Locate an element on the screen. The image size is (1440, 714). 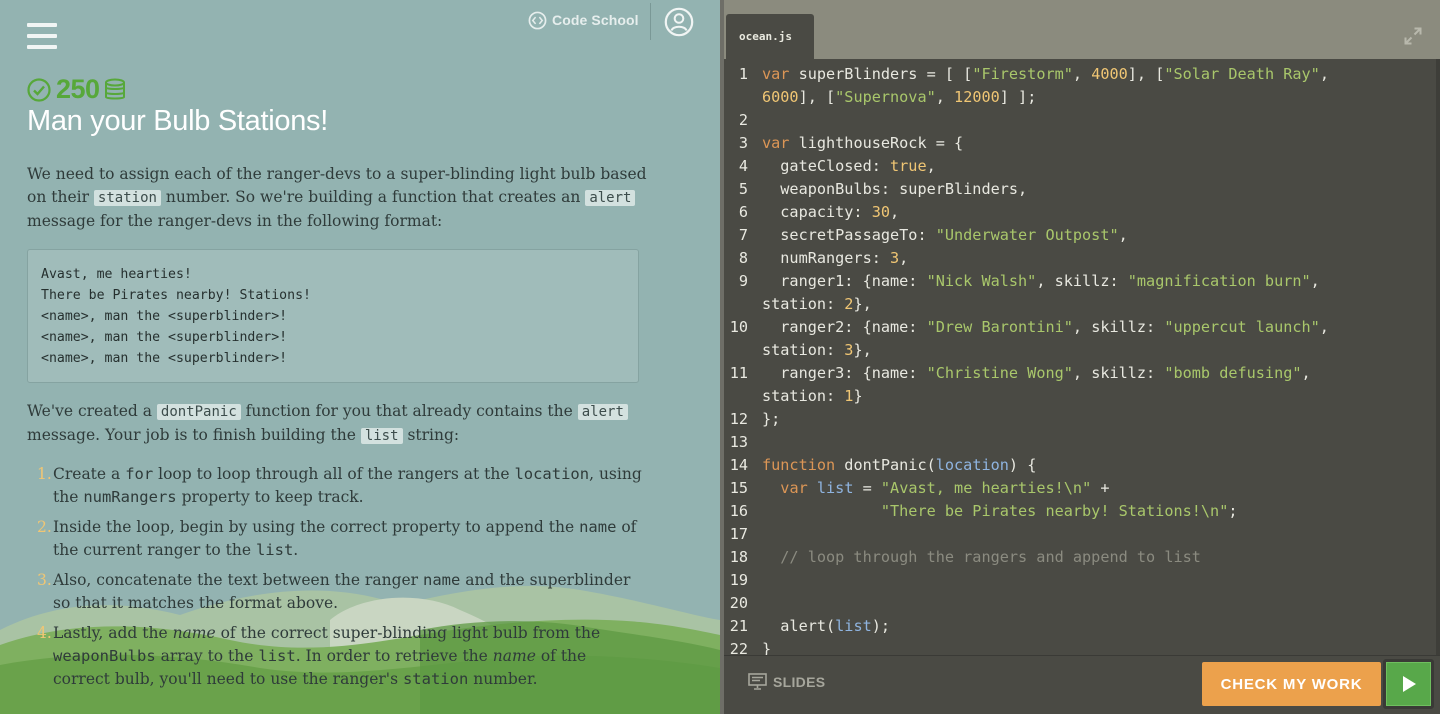
example-line: Avast, me hearties! is located at coordinates (116, 274).